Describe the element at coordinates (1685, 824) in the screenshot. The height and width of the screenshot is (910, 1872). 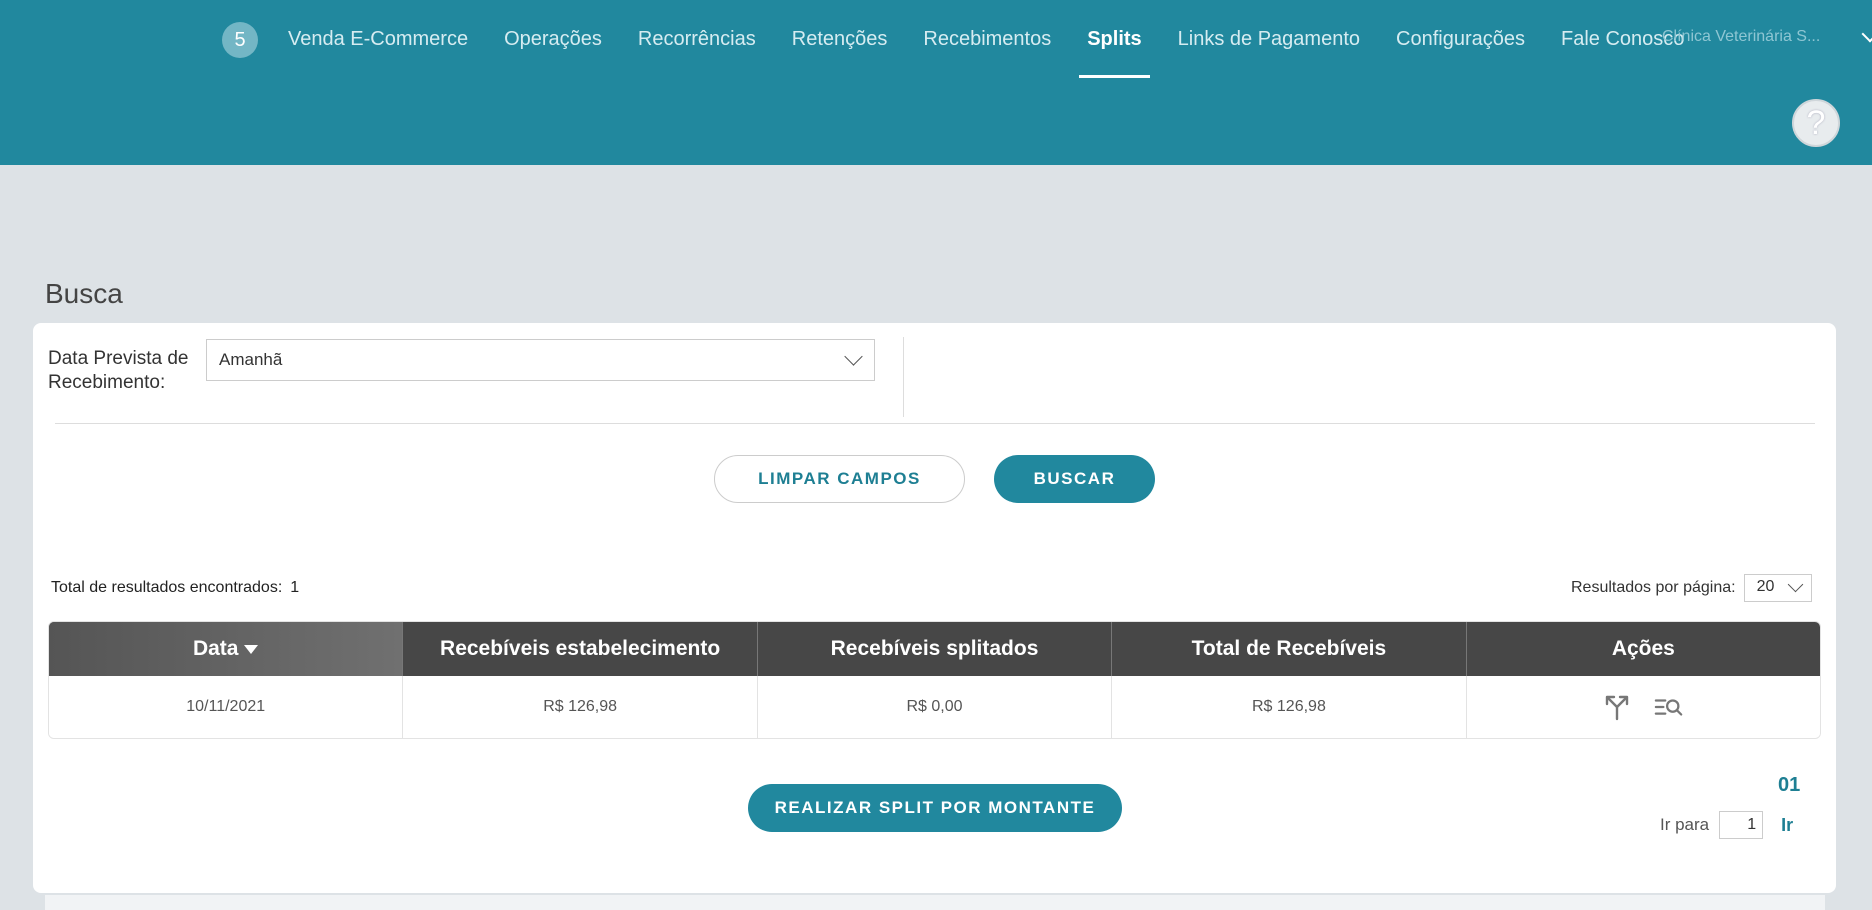
I see `goto-label: Ir para` at that location.